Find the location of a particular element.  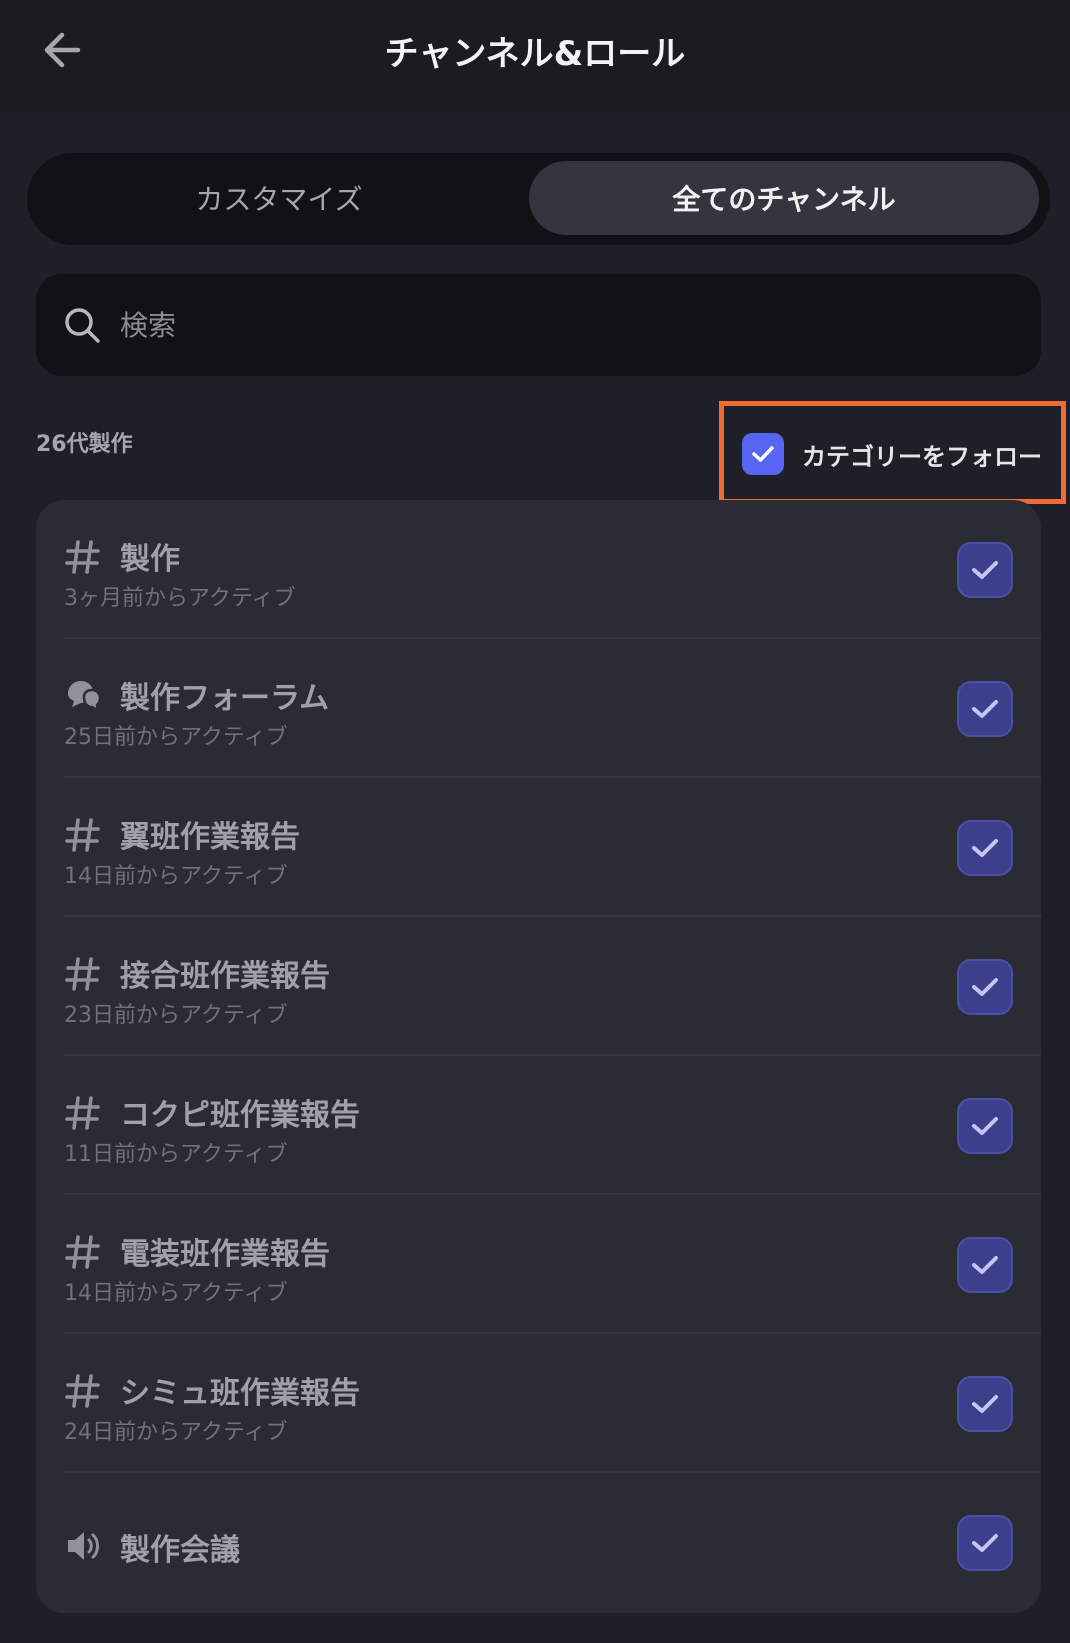

search-input is located at coordinates (570, 325).